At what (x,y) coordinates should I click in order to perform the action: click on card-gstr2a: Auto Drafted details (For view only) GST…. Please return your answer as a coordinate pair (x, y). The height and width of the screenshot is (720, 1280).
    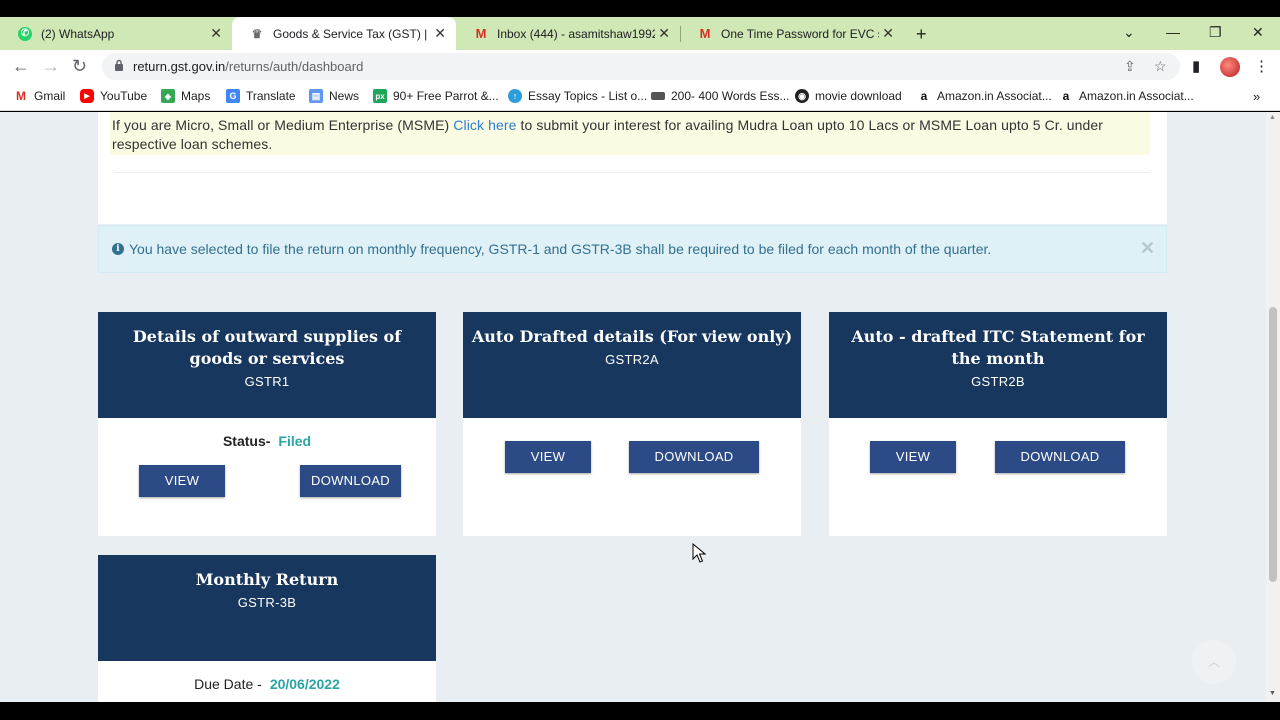
    Looking at the image, I should click on (632, 424).